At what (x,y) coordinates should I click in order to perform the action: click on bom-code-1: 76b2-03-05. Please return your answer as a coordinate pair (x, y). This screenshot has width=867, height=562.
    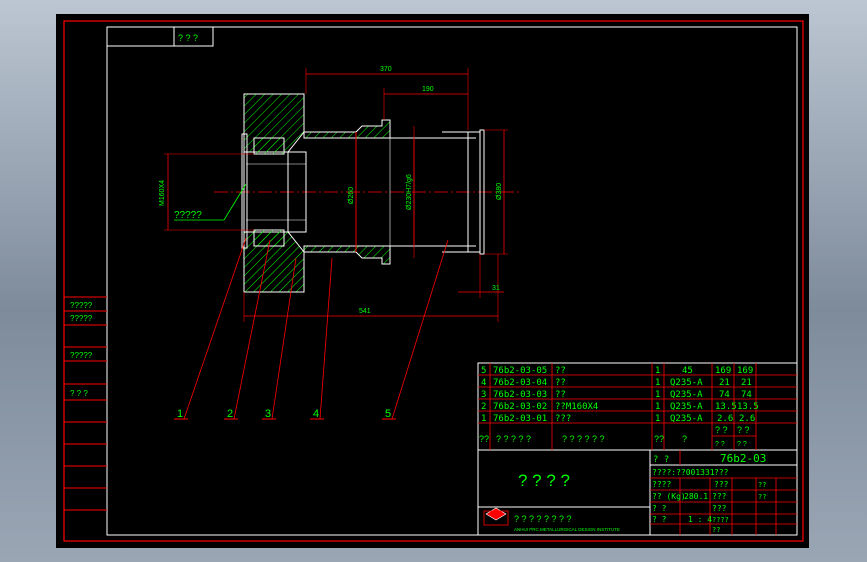
    Looking at the image, I should click on (520, 371).